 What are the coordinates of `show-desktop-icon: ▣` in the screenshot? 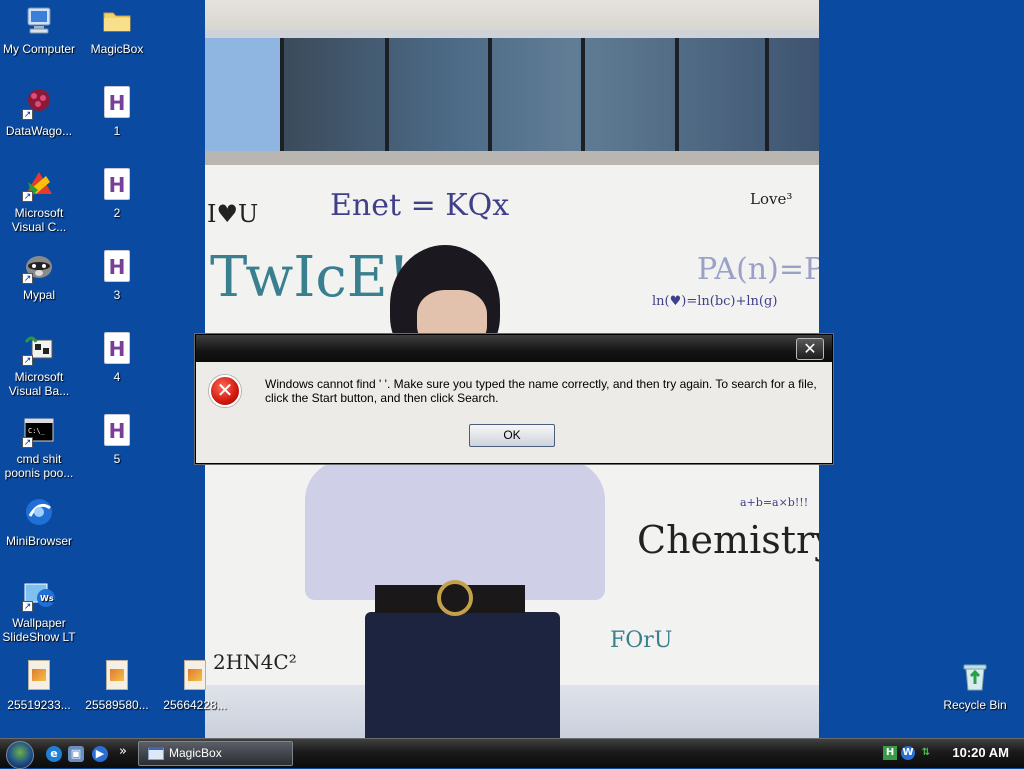 It's located at (76, 754).